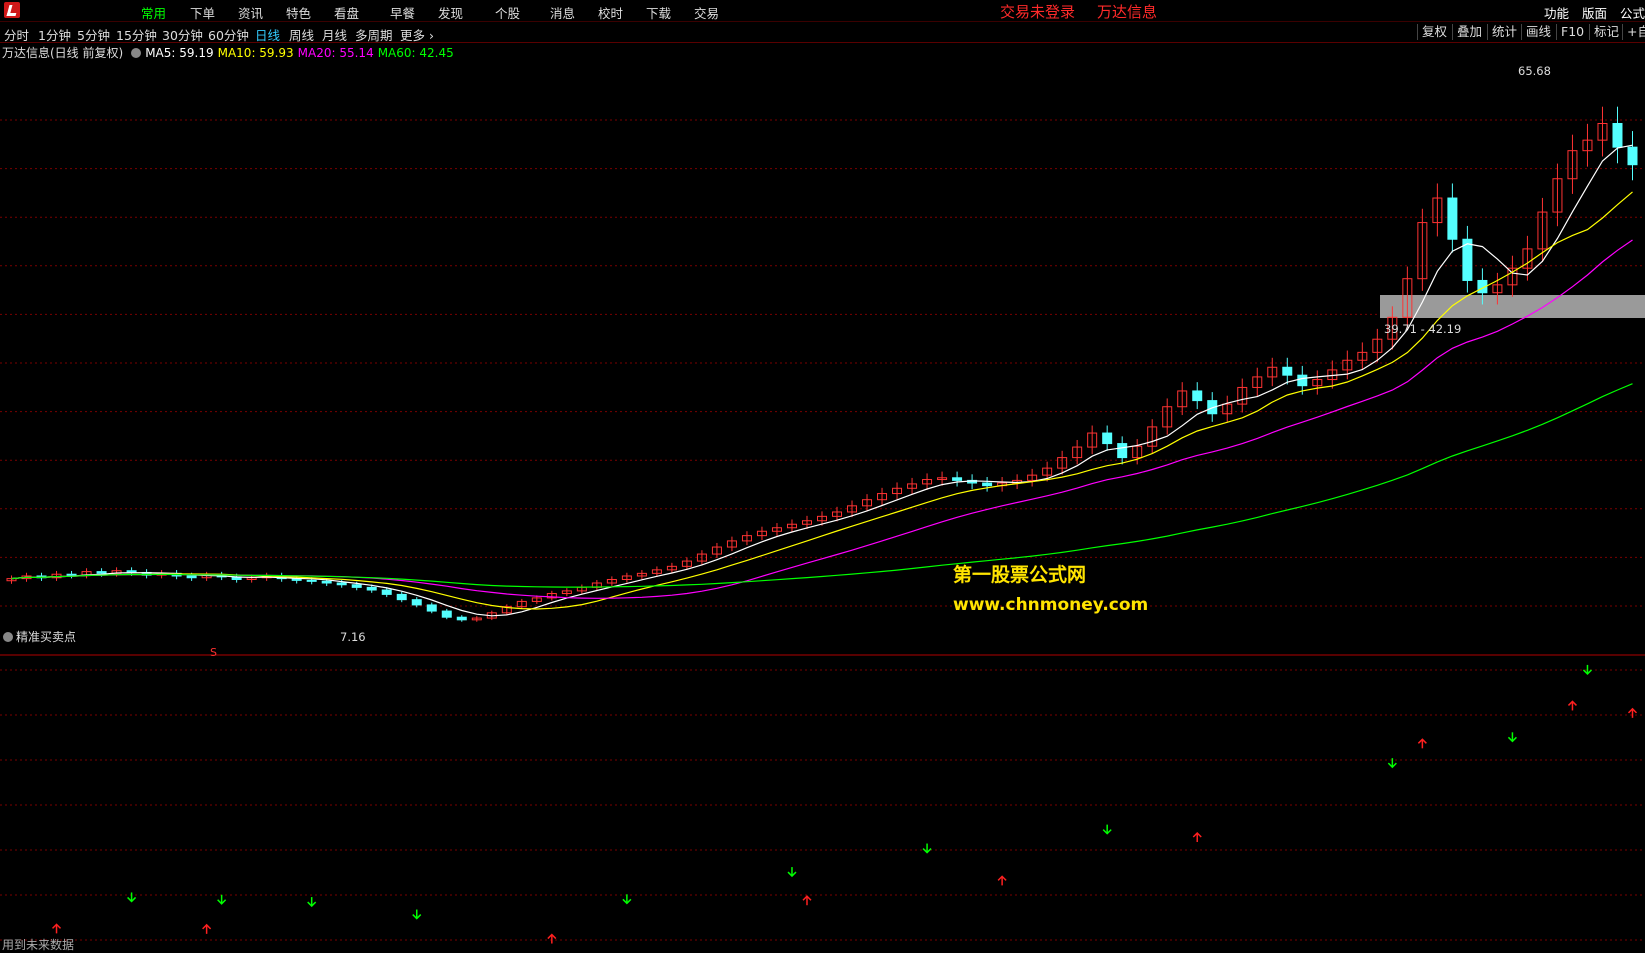  I want to click on menu-item-common: 常用, so click(153, 12).